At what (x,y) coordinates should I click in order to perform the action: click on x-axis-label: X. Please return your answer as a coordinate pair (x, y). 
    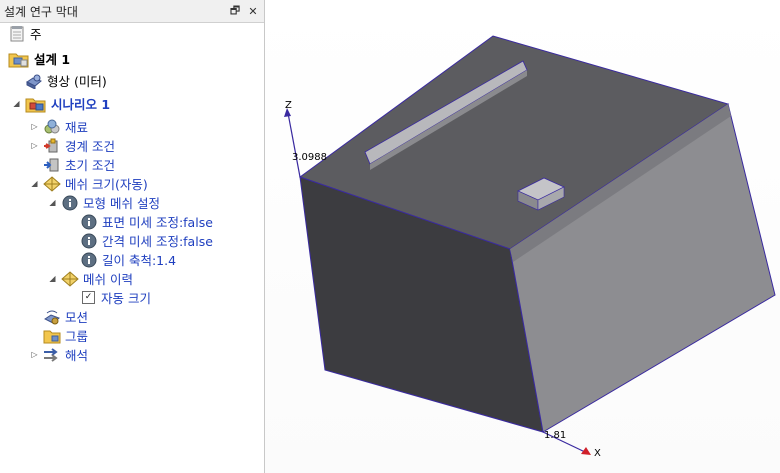
    Looking at the image, I should click on (597, 453).